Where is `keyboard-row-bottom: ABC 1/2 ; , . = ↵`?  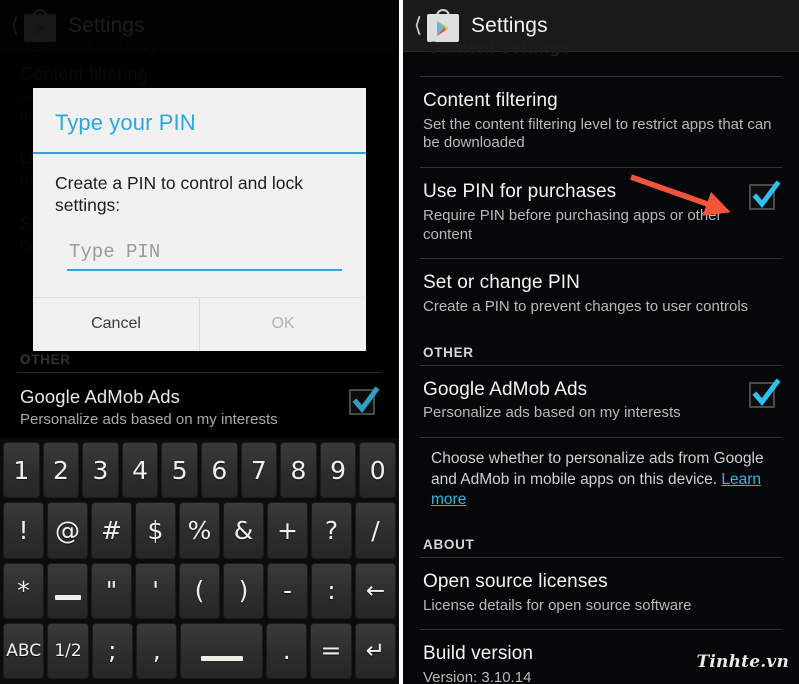
keyboard-row-bottom: ABC 1/2 ; , . = ↵ is located at coordinates (200, 650).